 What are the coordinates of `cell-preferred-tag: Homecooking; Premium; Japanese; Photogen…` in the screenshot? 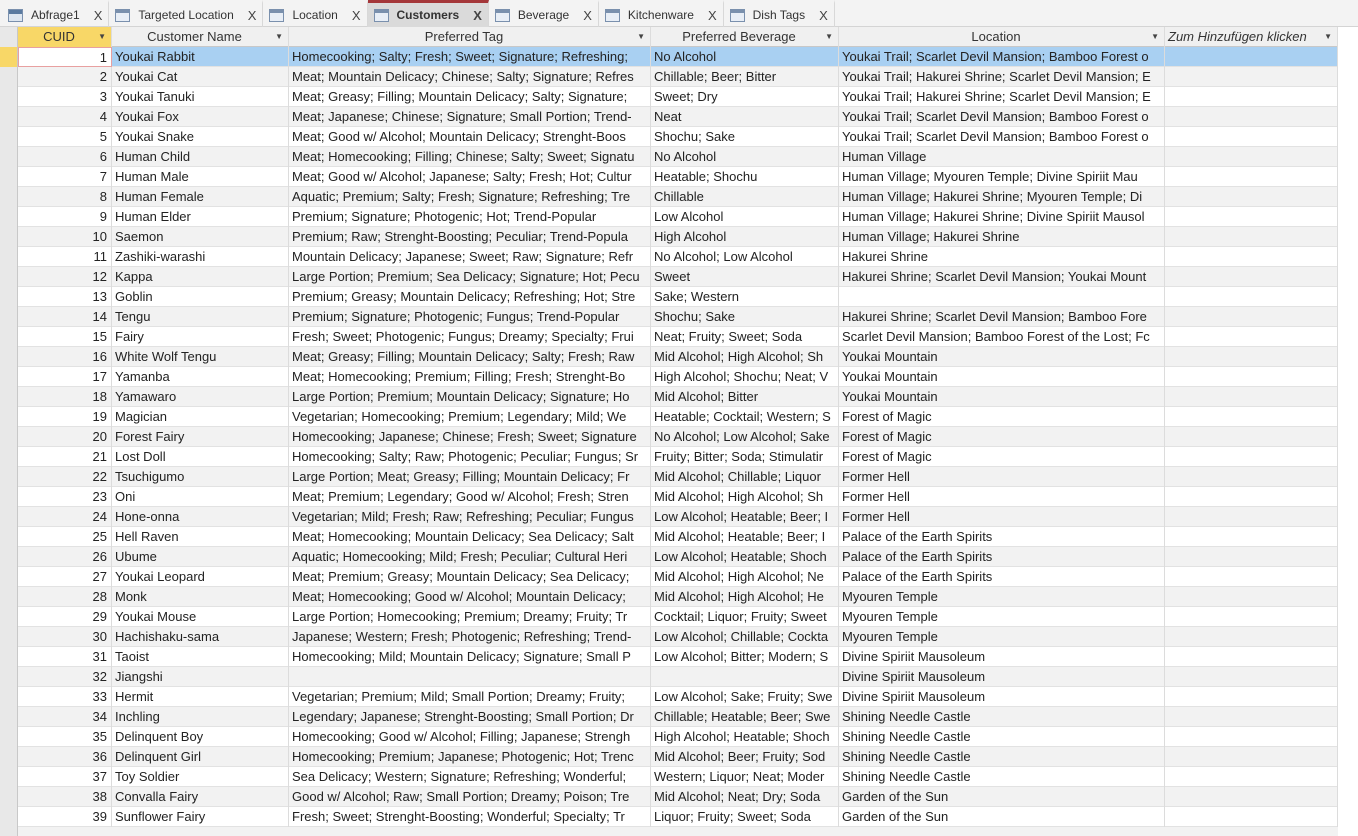 It's located at (470, 757).